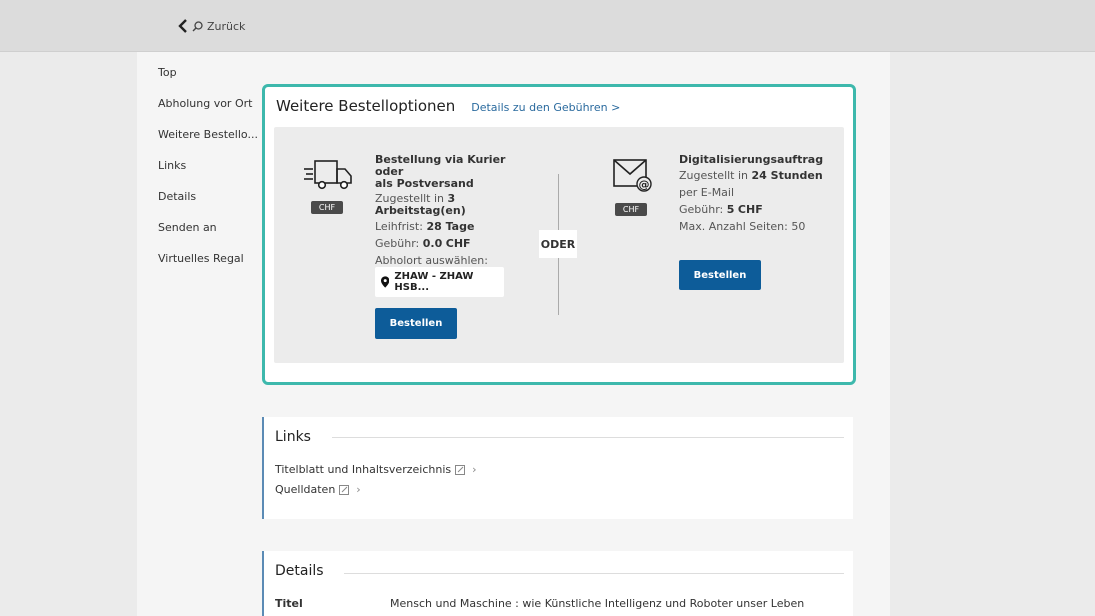  What do you see at coordinates (431, 260) in the screenshot?
I see `pickup-location-label: Abholort auswählen:` at bounding box center [431, 260].